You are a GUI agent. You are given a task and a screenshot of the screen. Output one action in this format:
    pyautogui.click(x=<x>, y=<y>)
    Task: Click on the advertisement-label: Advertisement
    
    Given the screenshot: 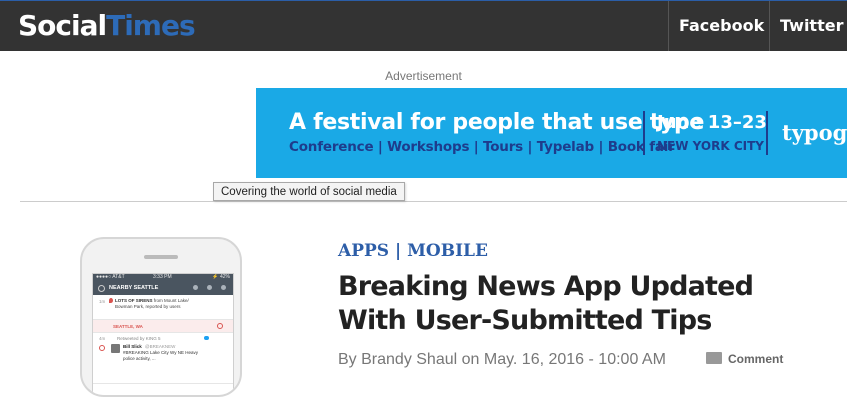 What is the action you would take?
    pyautogui.click(x=423, y=76)
    